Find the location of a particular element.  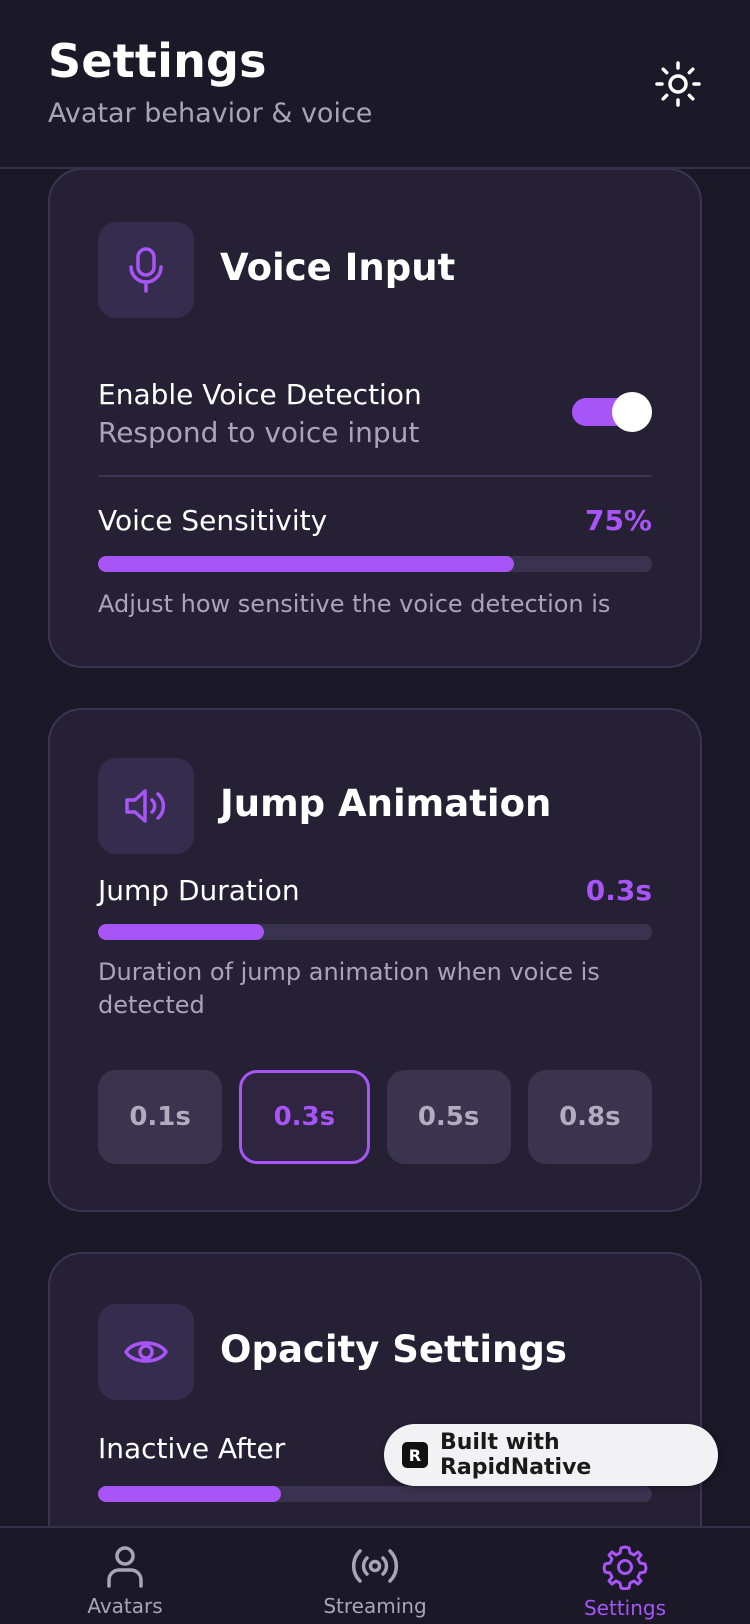

voice-sensitivity-label: Voice Sensitivity is located at coordinates (213, 520).